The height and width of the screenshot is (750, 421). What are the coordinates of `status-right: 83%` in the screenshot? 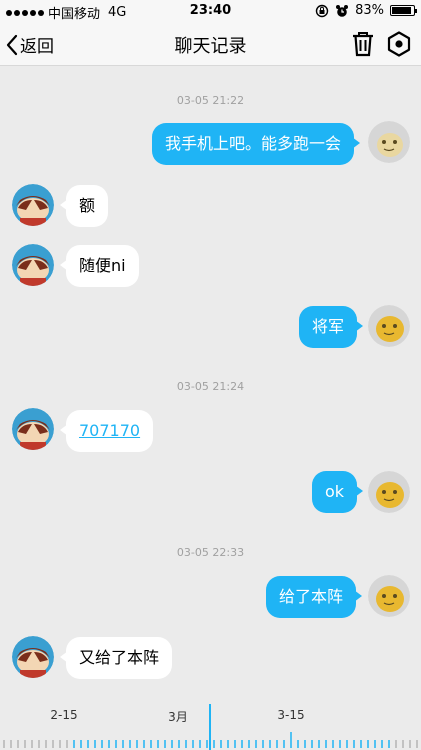 It's located at (366, 10).